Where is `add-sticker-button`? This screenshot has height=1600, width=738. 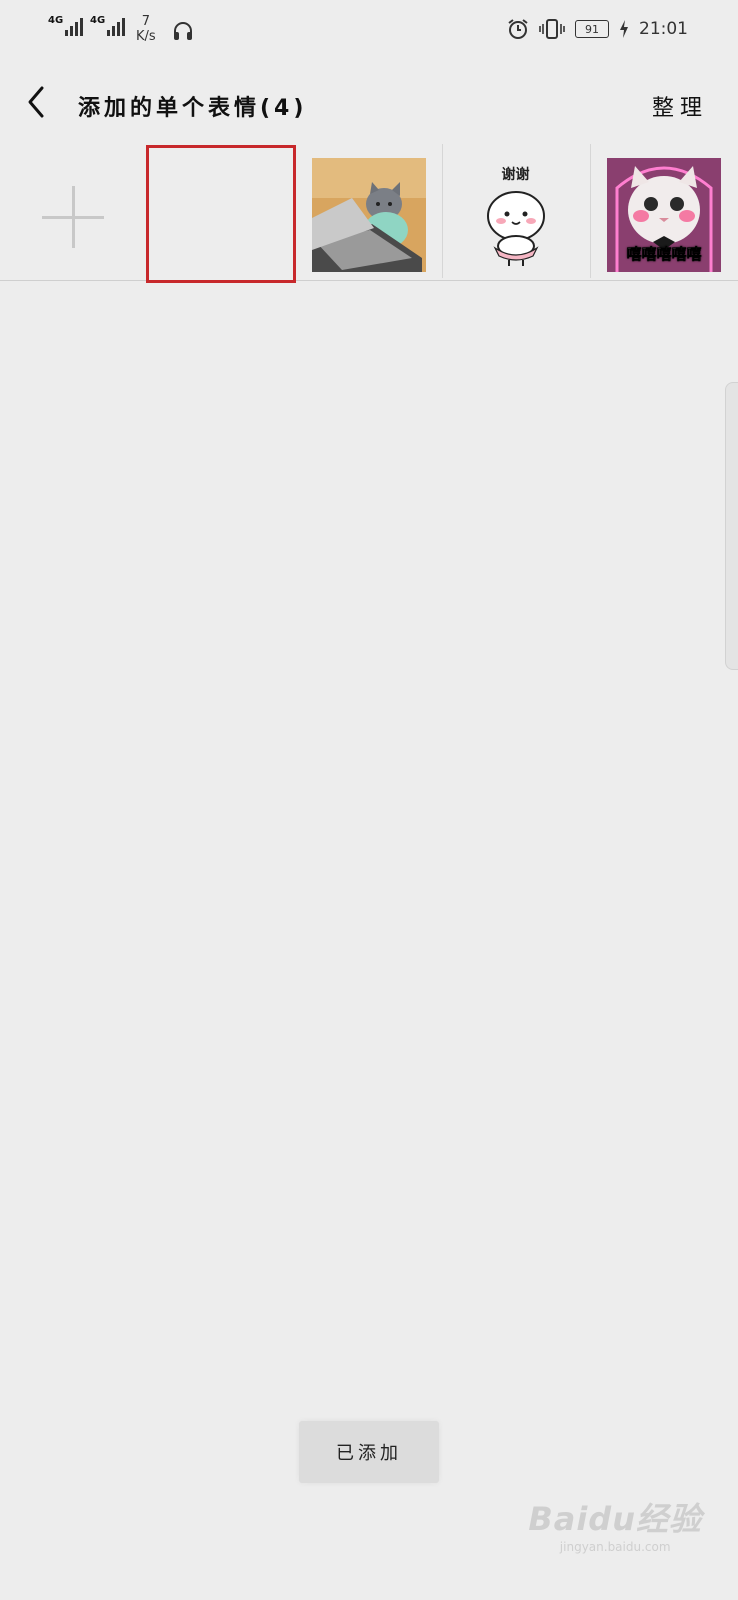
add-sticker-button is located at coordinates (73, 211).